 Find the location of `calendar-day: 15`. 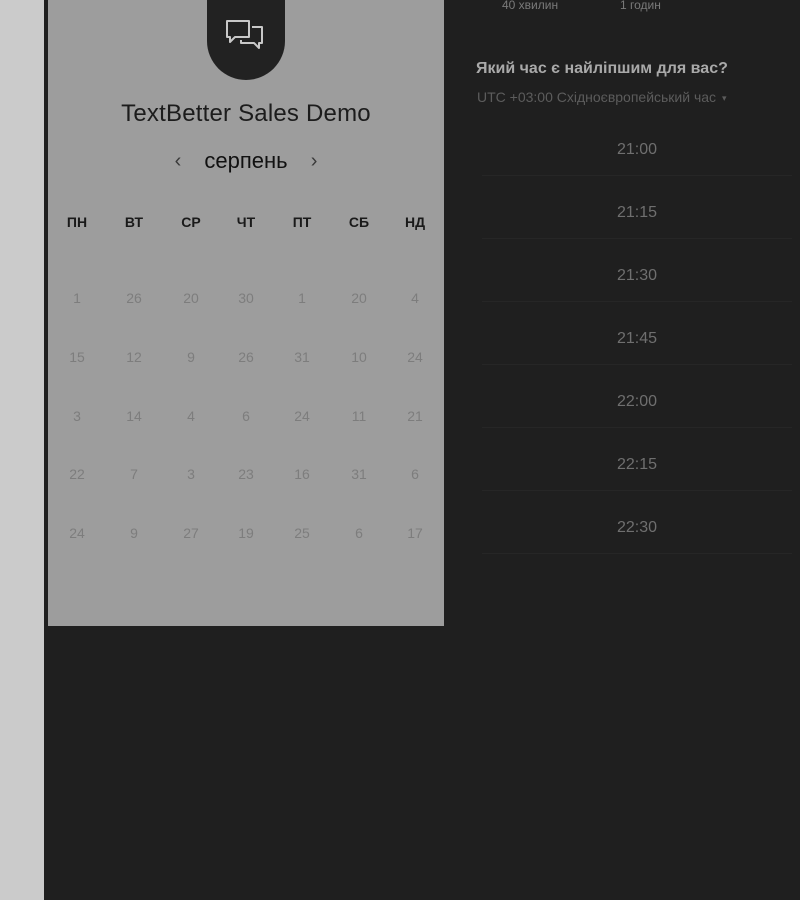

calendar-day: 15 is located at coordinates (77, 357).